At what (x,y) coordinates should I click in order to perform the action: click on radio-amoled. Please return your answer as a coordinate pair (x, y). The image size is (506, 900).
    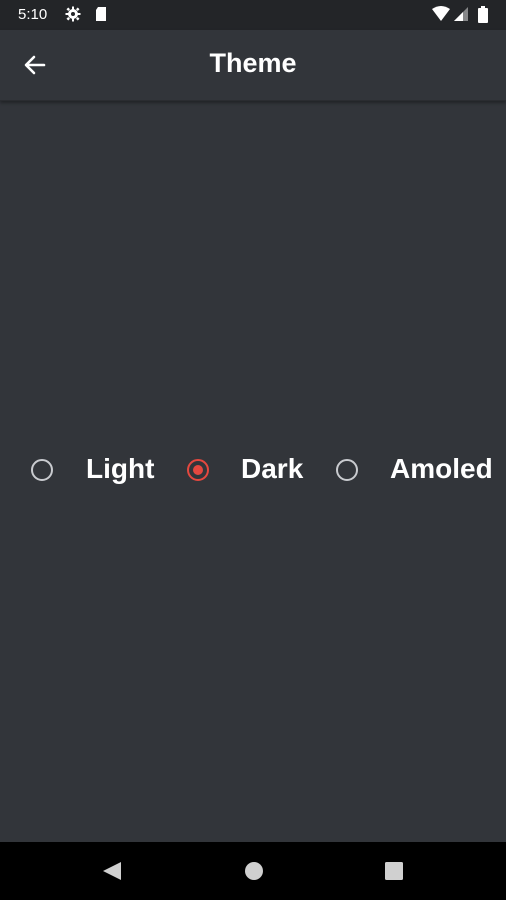
    Looking at the image, I should click on (347, 470).